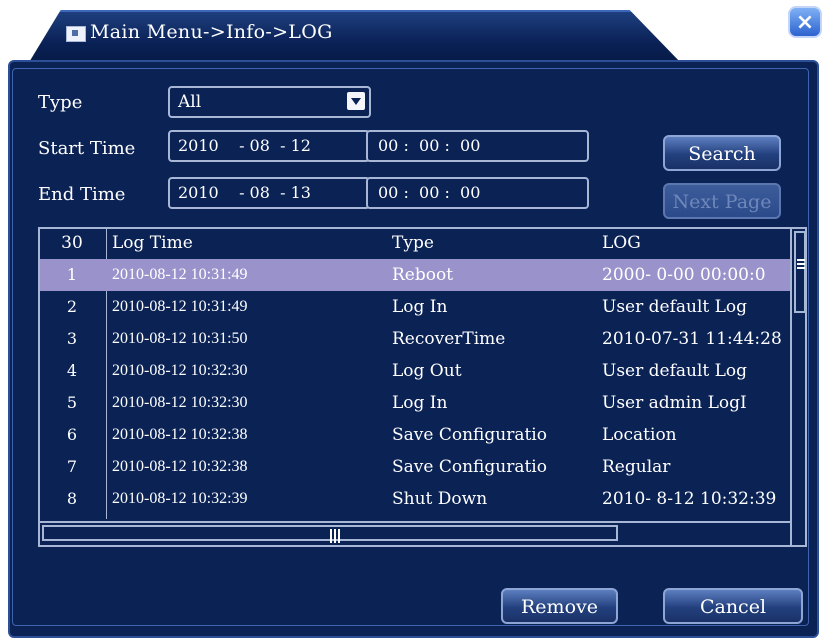 Image resolution: width=829 pixels, height=642 pixels. What do you see at coordinates (82, 194) in the screenshot?
I see `end-time-label: End Time` at bounding box center [82, 194].